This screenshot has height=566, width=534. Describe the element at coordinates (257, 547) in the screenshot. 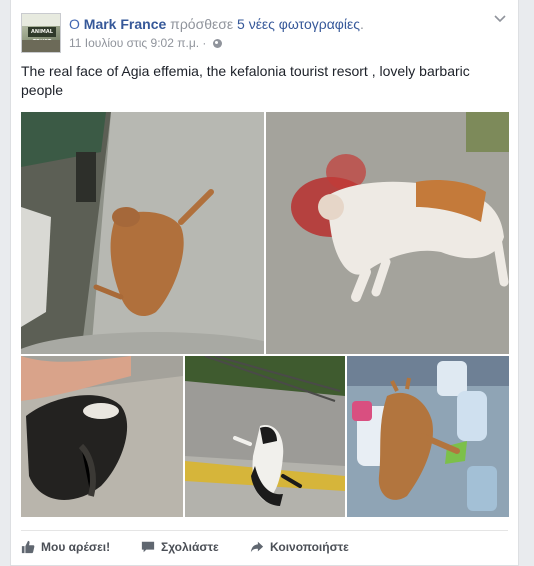

I see `share-arrow-icon` at that location.